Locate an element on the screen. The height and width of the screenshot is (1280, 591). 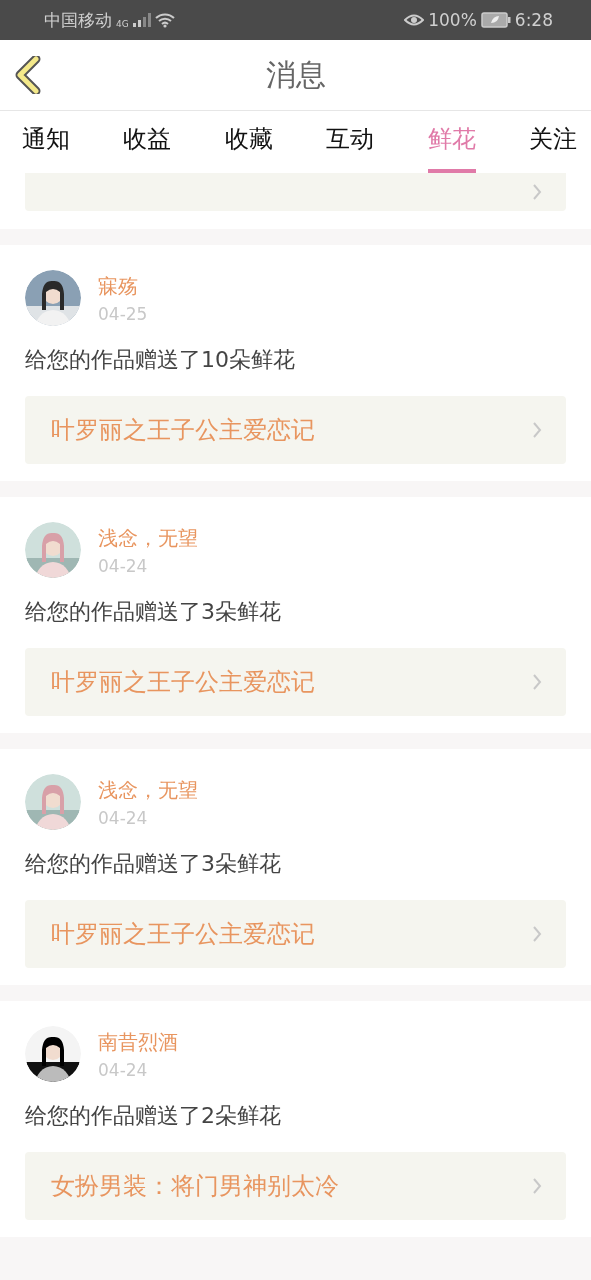
tab: 通知 is located at coordinates (46, 142).